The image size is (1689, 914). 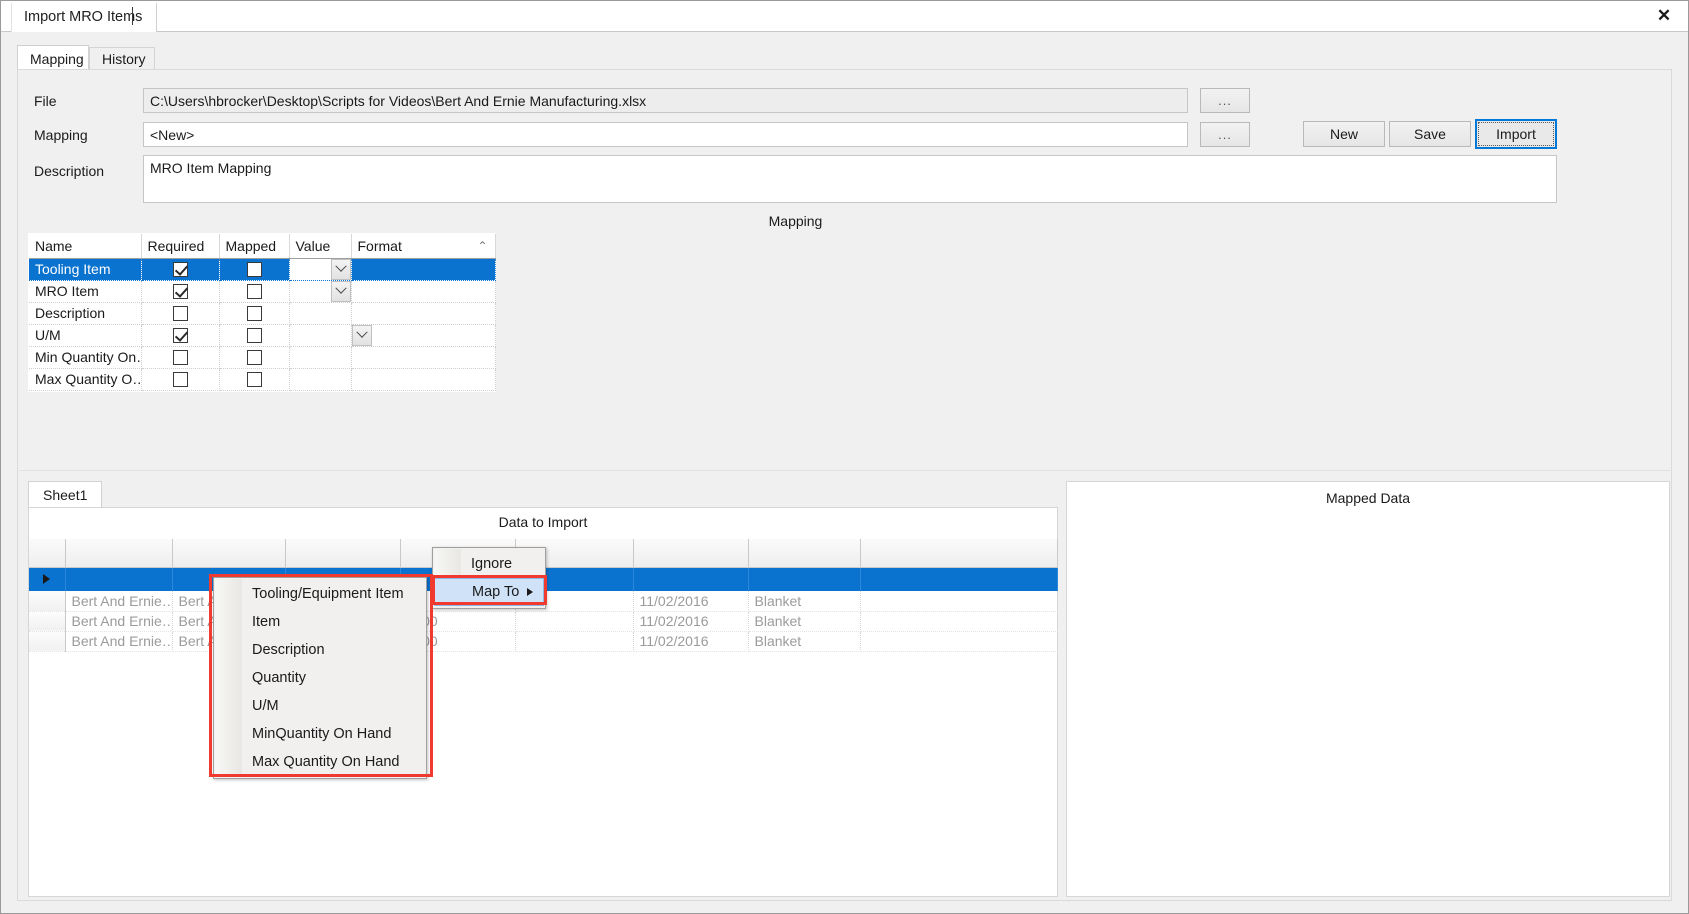 What do you see at coordinates (320, 650) in the screenshot?
I see `map-to-submenu-item: Description` at bounding box center [320, 650].